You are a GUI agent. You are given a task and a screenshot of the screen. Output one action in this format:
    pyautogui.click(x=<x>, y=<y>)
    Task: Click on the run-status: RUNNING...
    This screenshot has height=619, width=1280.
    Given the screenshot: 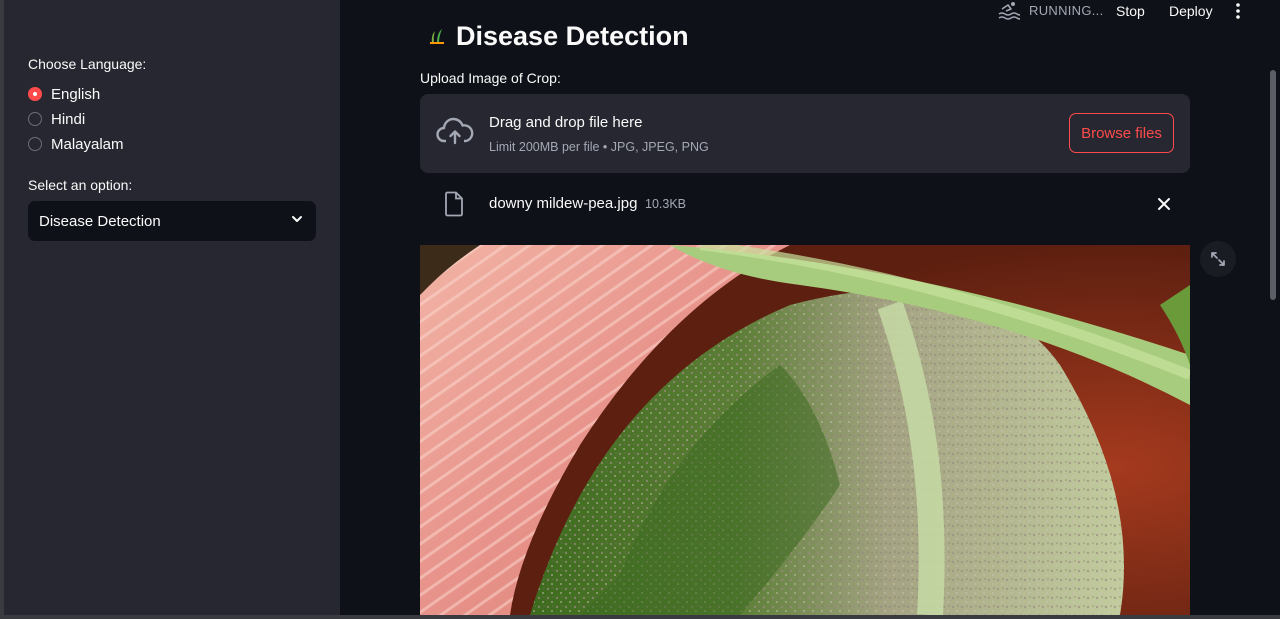 What is the action you would take?
    pyautogui.click(x=1066, y=10)
    